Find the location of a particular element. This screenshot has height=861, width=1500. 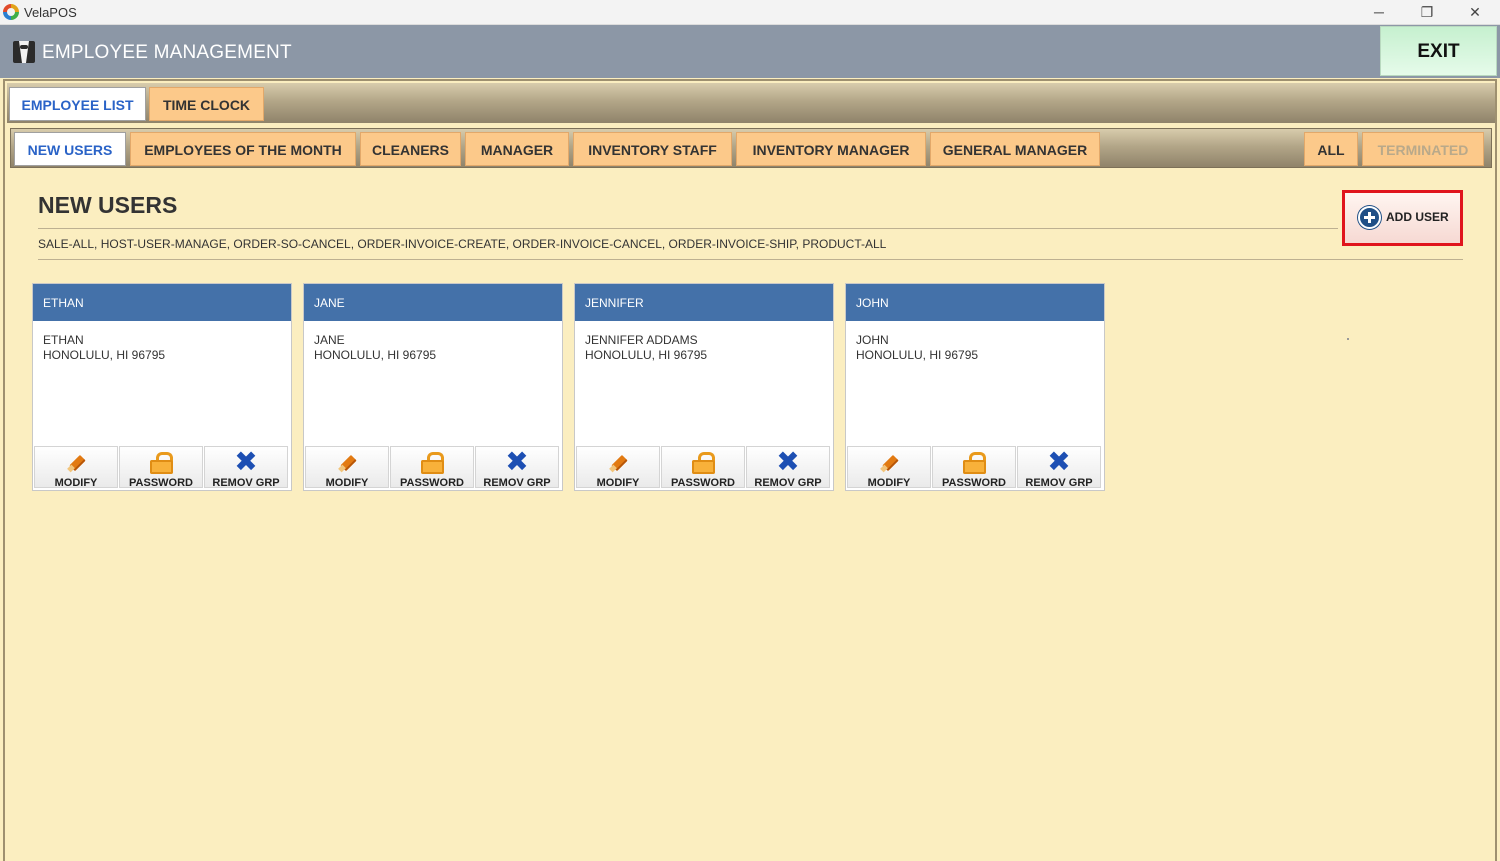

exit-button: EXIT is located at coordinates (1438, 51).